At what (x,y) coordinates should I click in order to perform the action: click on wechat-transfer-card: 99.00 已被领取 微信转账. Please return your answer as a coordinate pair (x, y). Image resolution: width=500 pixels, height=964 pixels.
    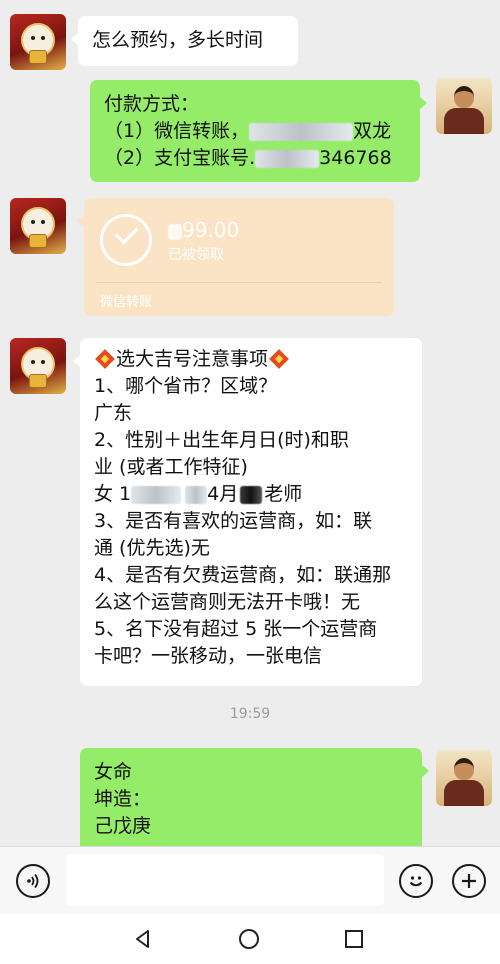
    Looking at the image, I should click on (235, 257).